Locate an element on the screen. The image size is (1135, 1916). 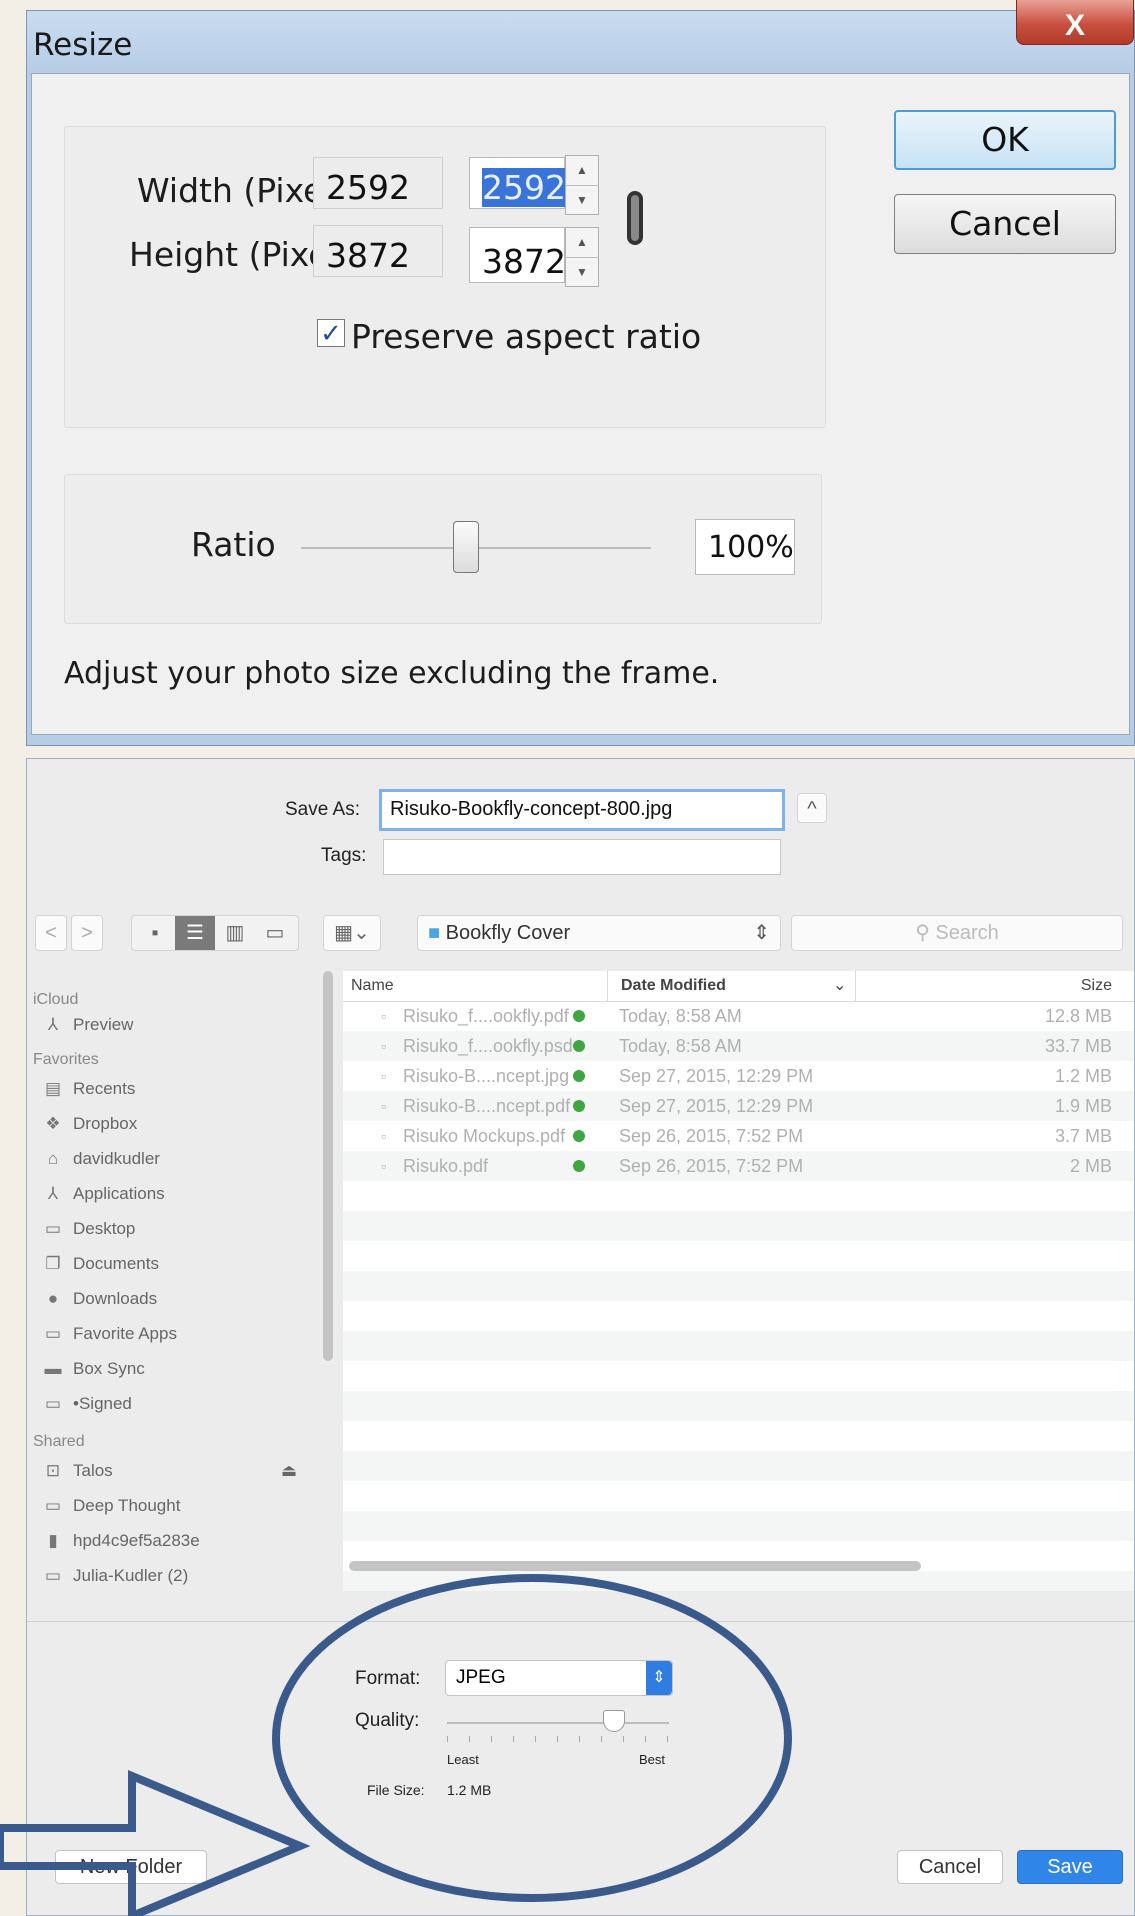
highlight-ellipse is located at coordinates (532, 1738).